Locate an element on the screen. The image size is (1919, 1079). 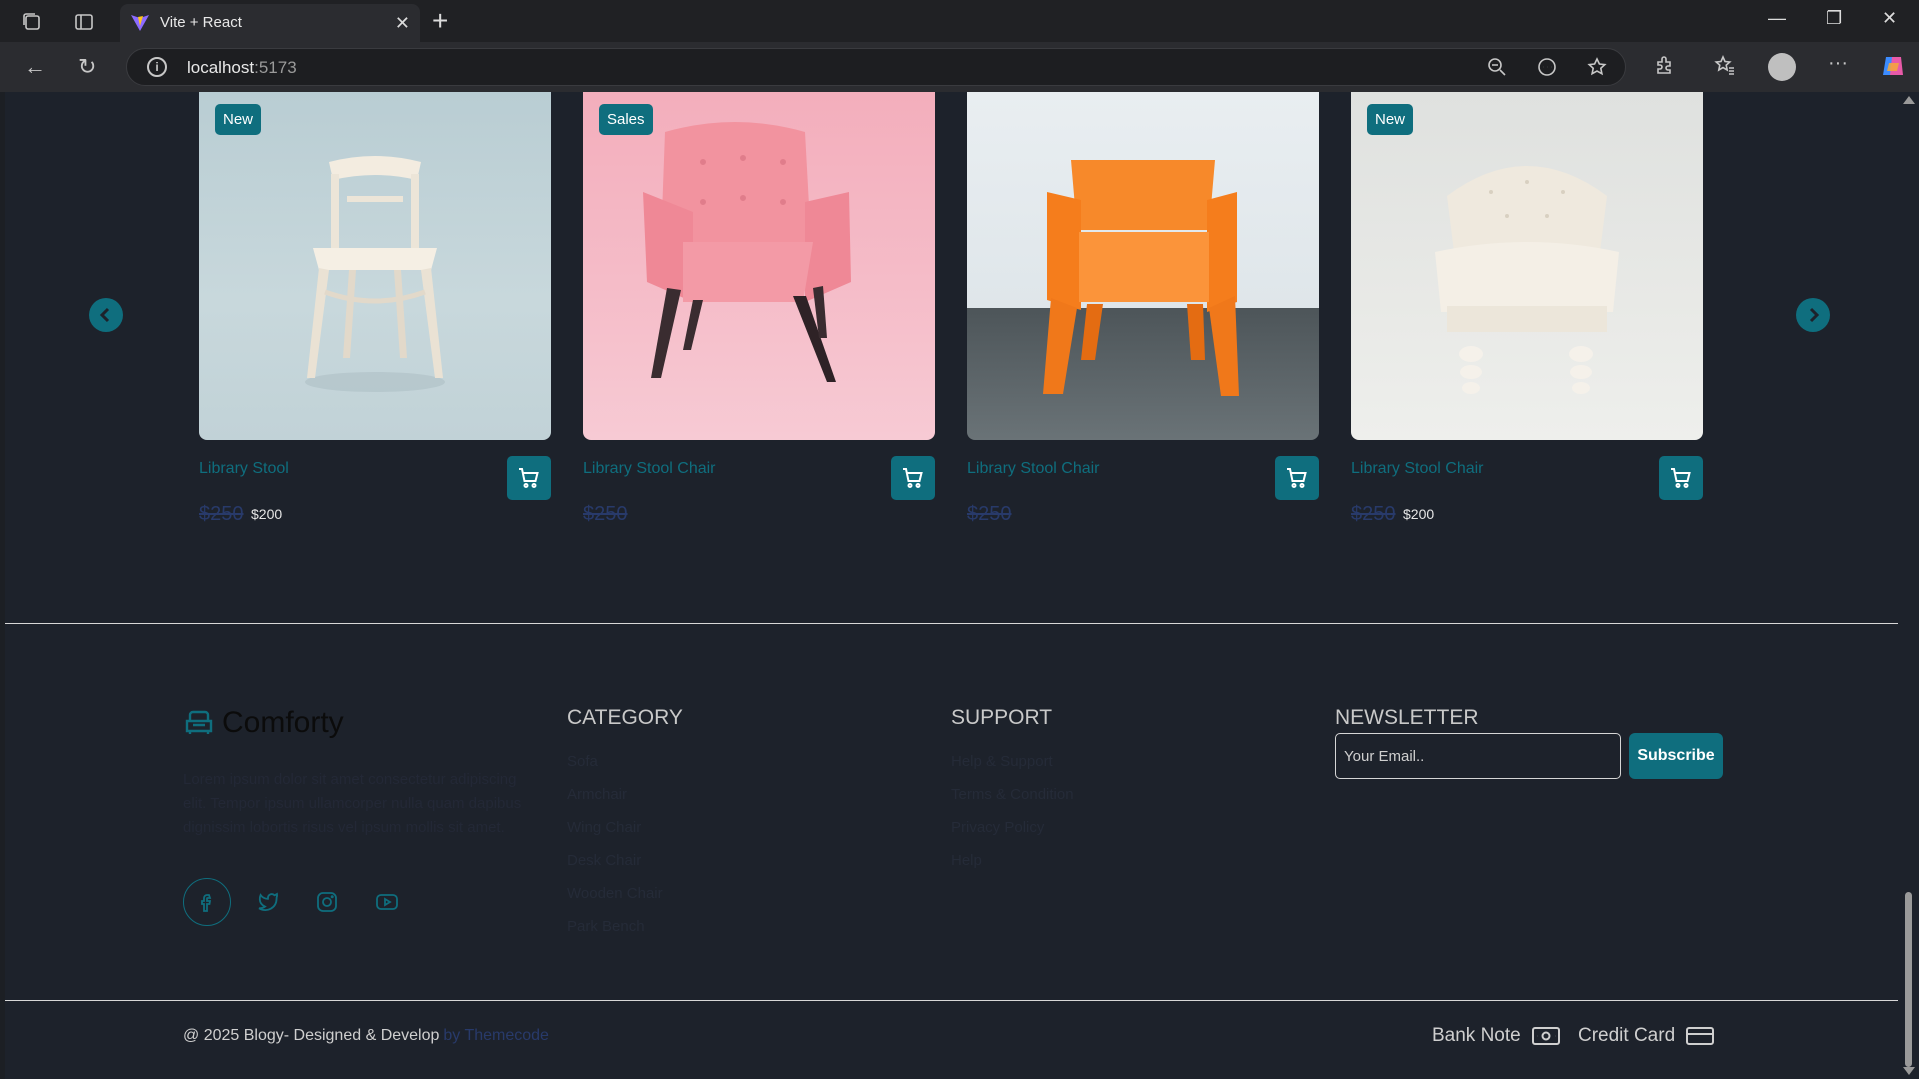
support-link: Terms & Condition is located at coordinates (1012, 794).